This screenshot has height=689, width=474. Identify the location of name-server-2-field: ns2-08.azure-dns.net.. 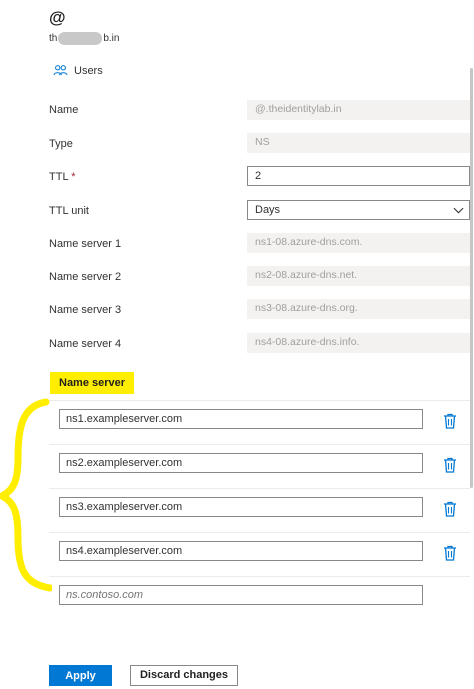
(358, 276).